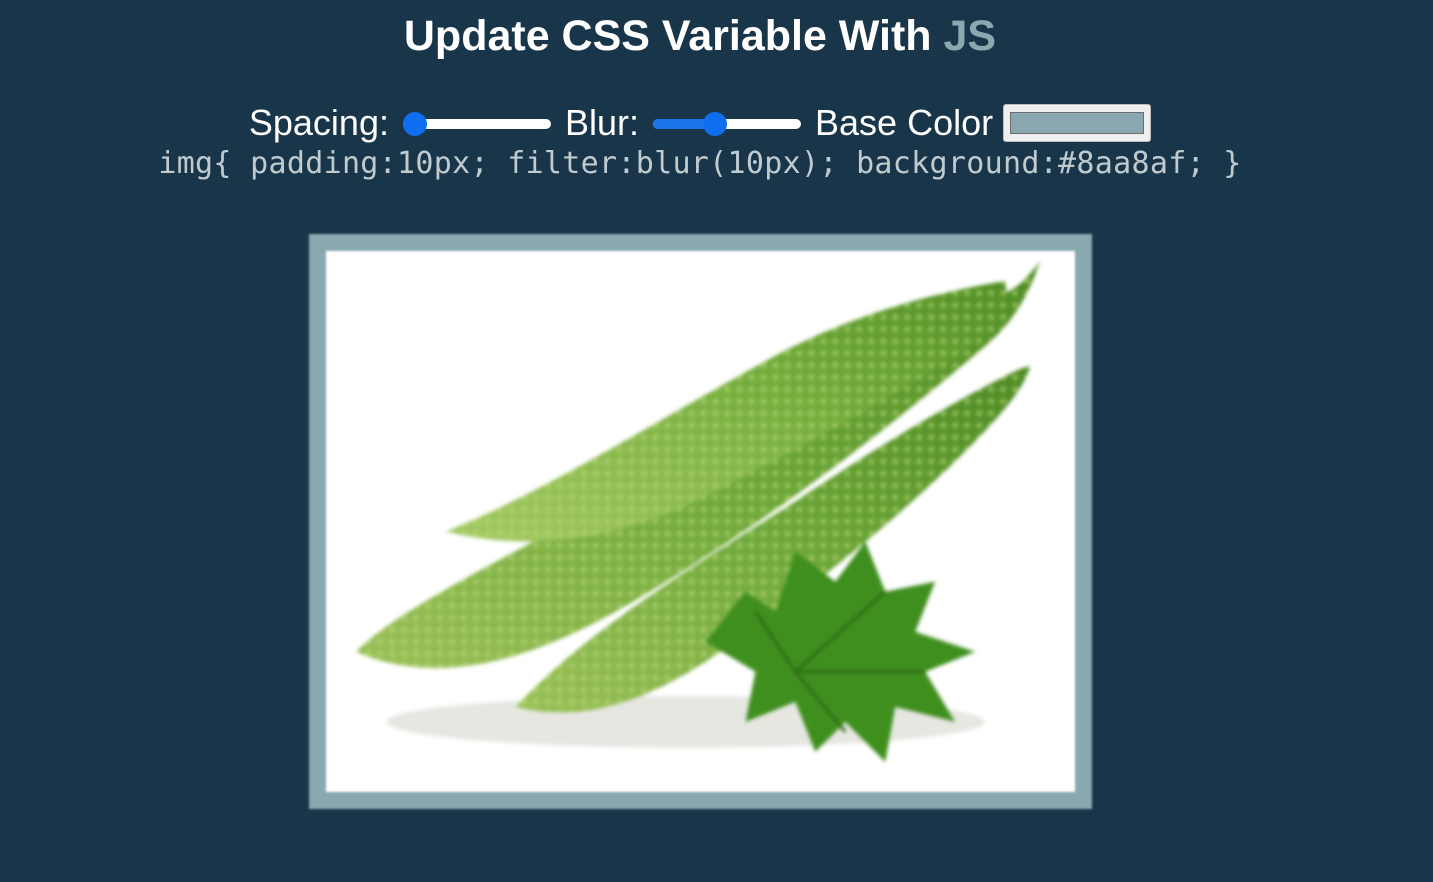 The width and height of the screenshot is (1433, 882). Describe the element at coordinates (414, 124) in the screenshot. I see `spacing-slider-thumb` at that location.